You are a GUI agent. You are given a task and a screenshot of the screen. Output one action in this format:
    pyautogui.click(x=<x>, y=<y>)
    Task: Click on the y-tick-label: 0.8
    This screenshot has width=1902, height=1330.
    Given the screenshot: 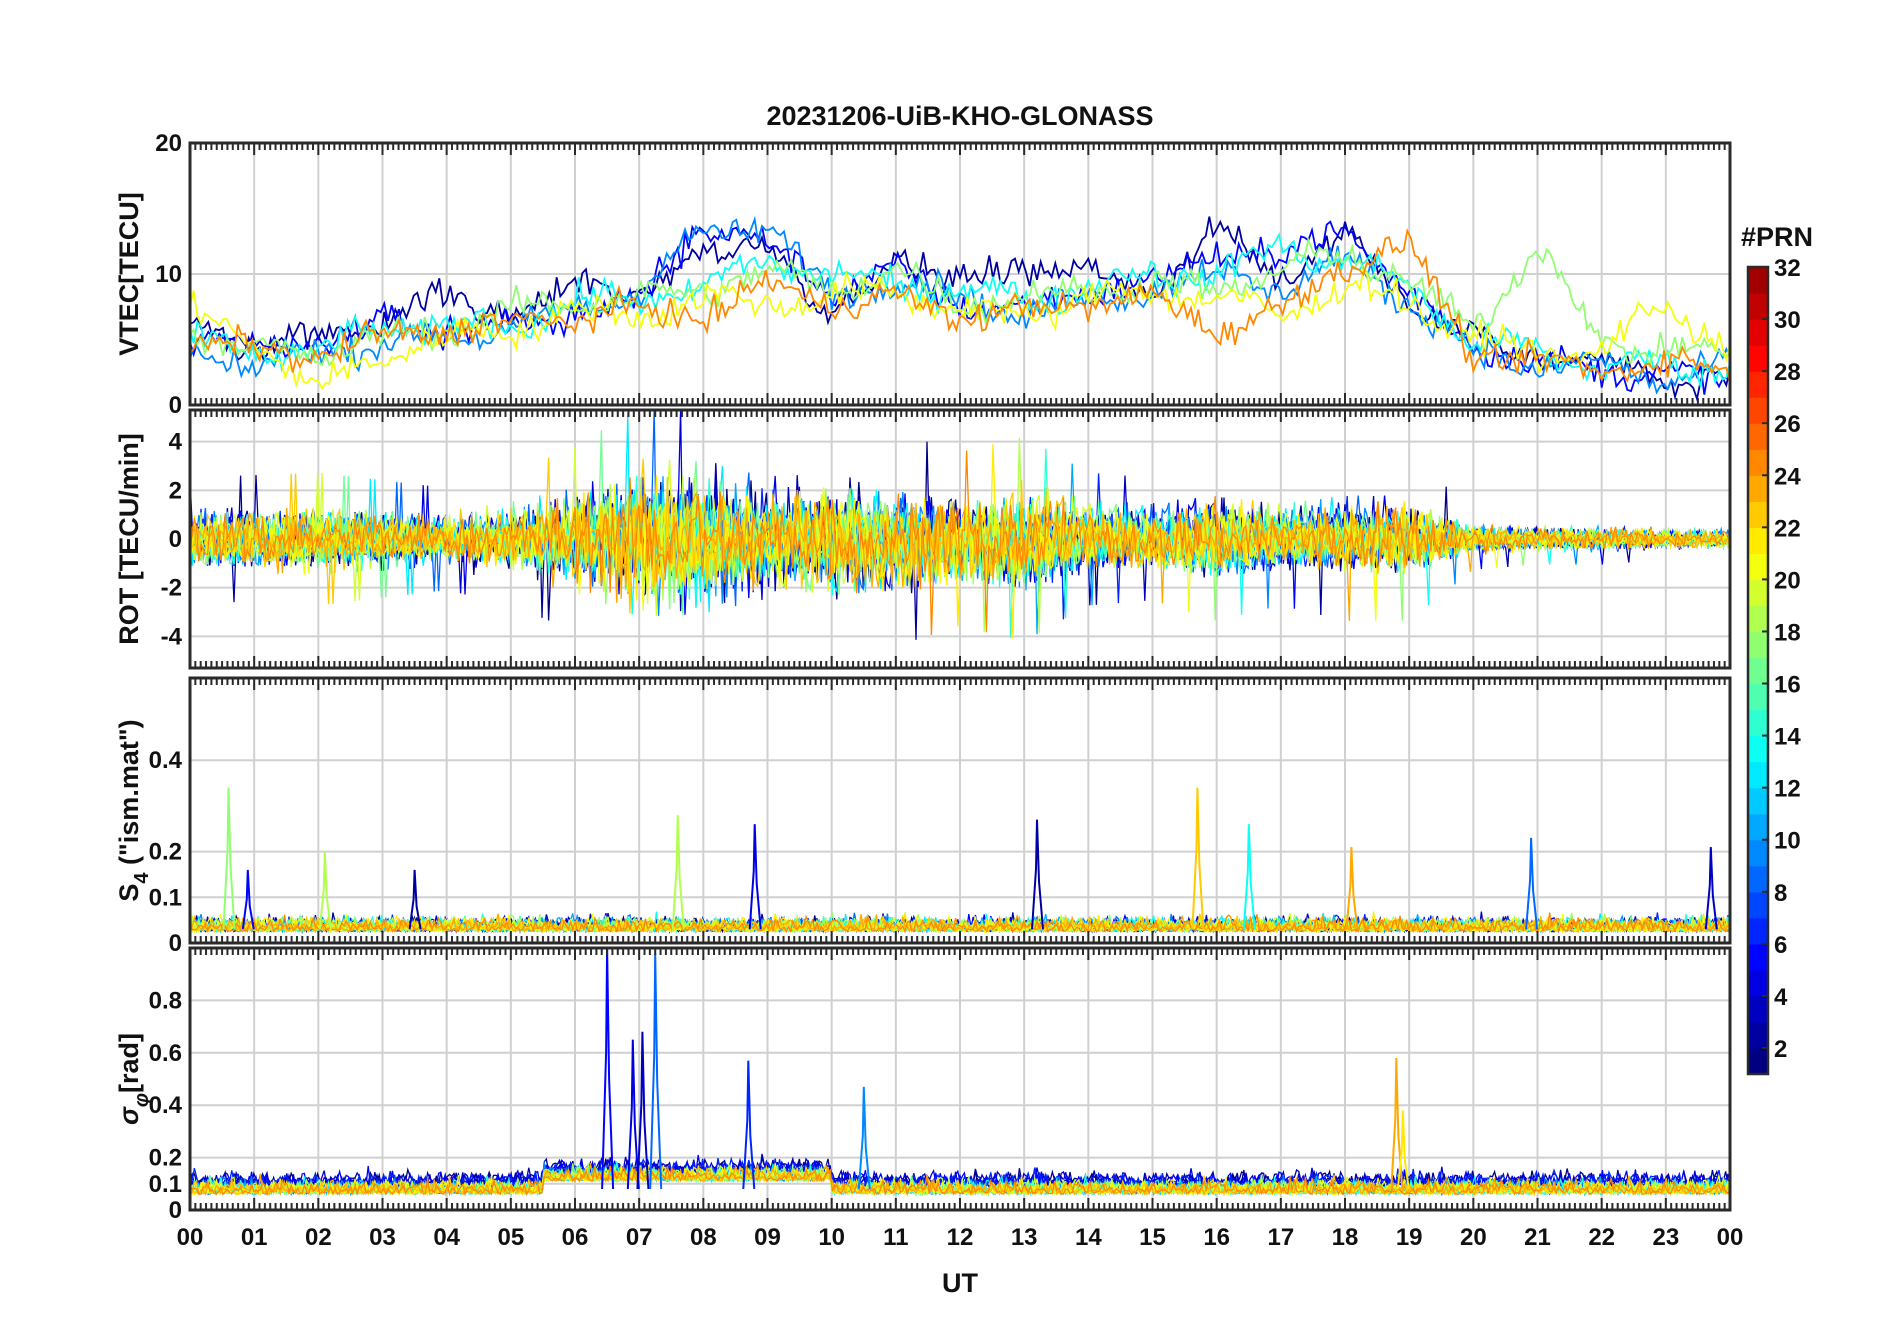 What is the action you would take?
    pyautogui.click(x=165, y=1000)
    